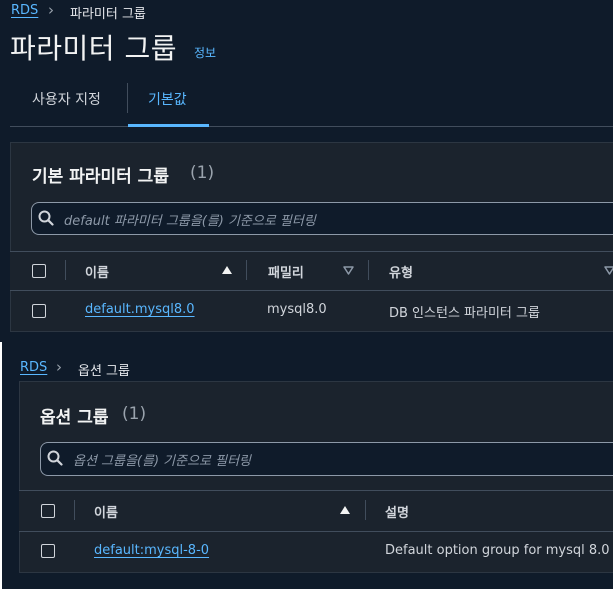  What do you see at coordinates (205, 52) in the screenshot?
I see `info-link: 정보` at bounding box center [205, 52].